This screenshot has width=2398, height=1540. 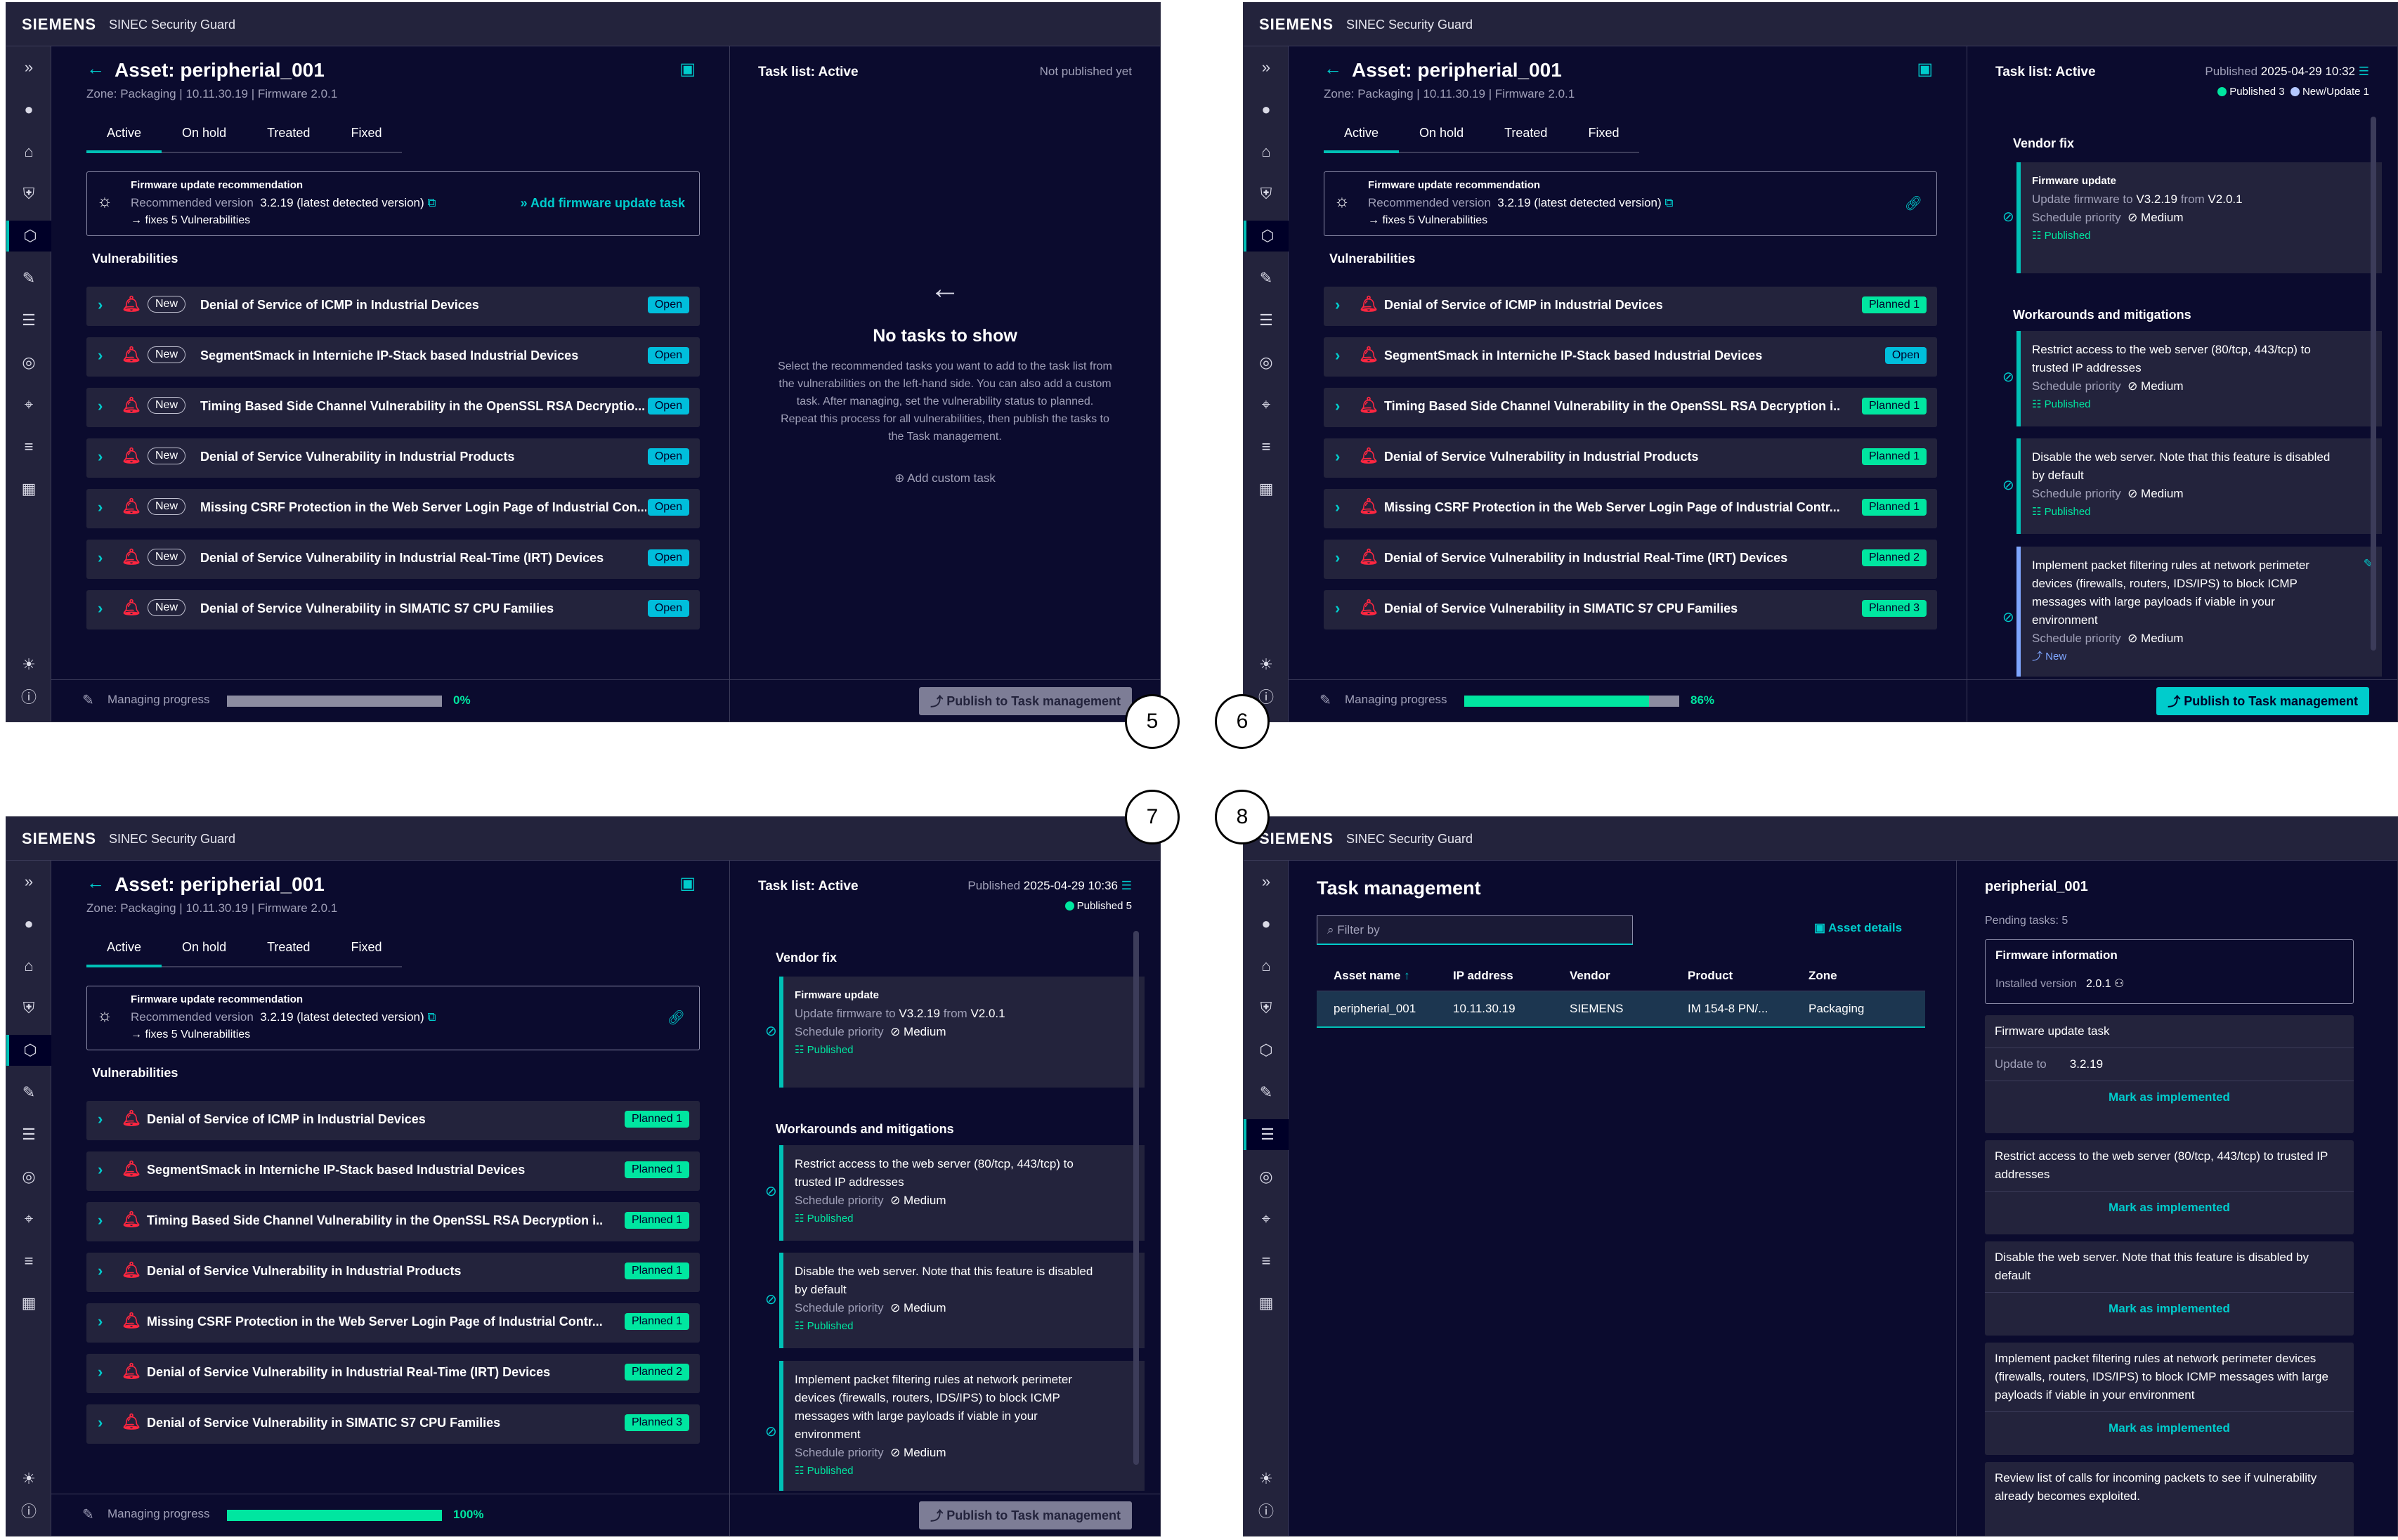 I want to click on scrollbar, so click(x=2374, y=384).